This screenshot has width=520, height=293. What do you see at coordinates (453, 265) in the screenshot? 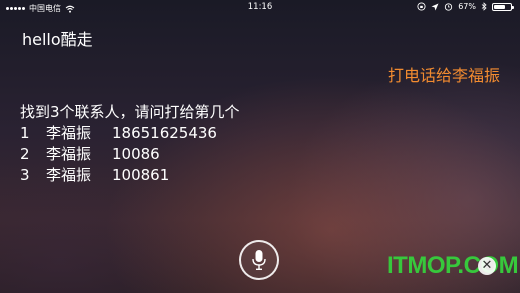
I see `watermark-logo: ITMOP.COM` at bounding box center [453, 265].